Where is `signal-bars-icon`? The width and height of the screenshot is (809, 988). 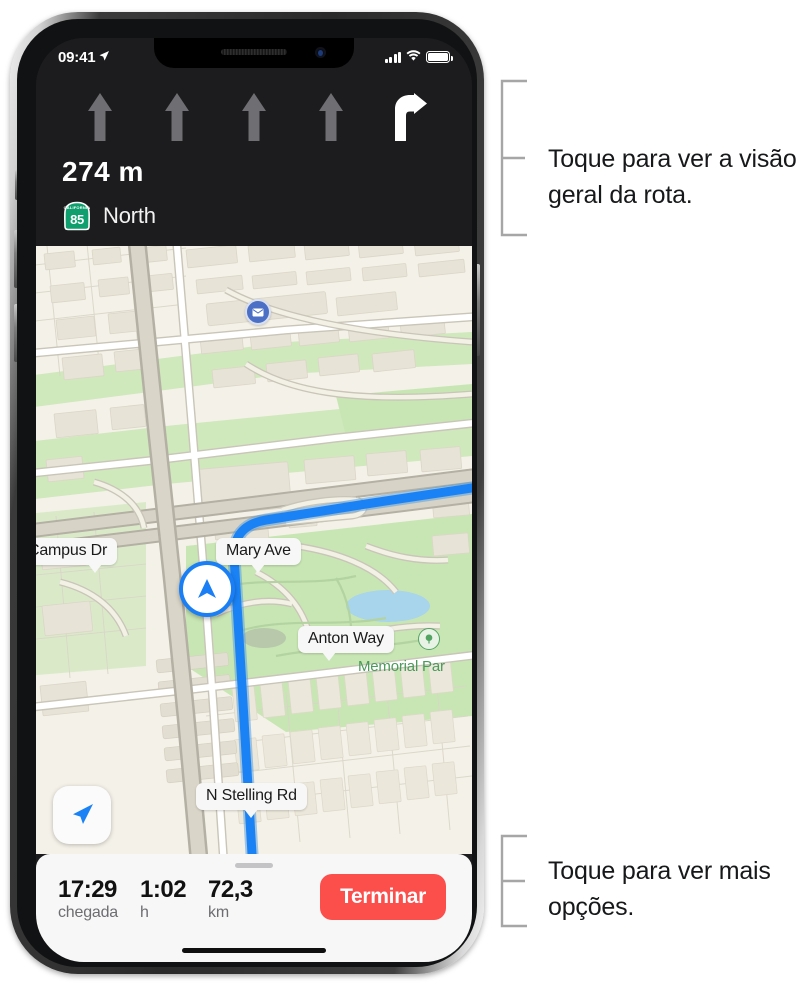 signal-bars-icon is located at coordinates (392, 57).